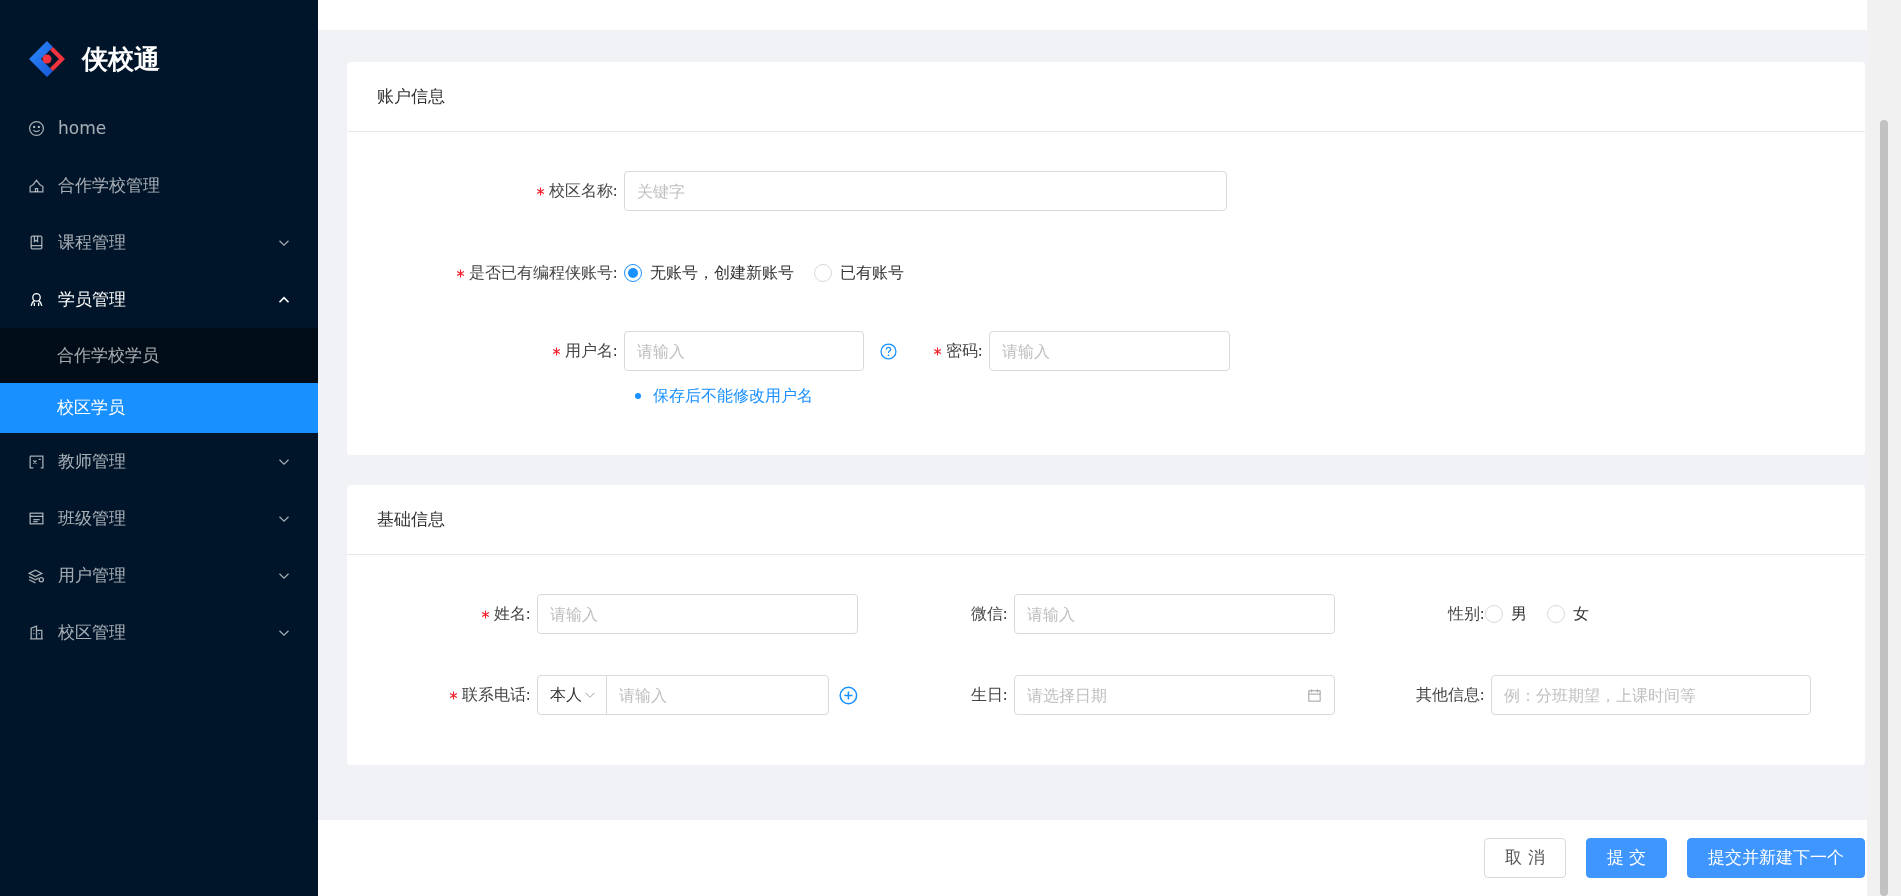  I want to click on people-icon, so click(36, 299).